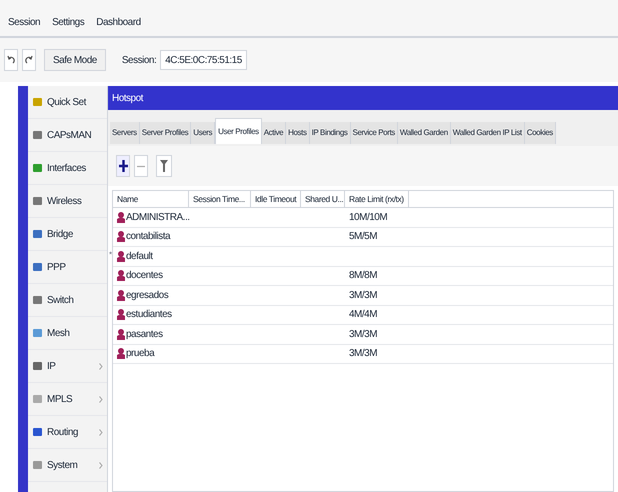  I want to click on tab: Walled Garden, so click(424, 133).